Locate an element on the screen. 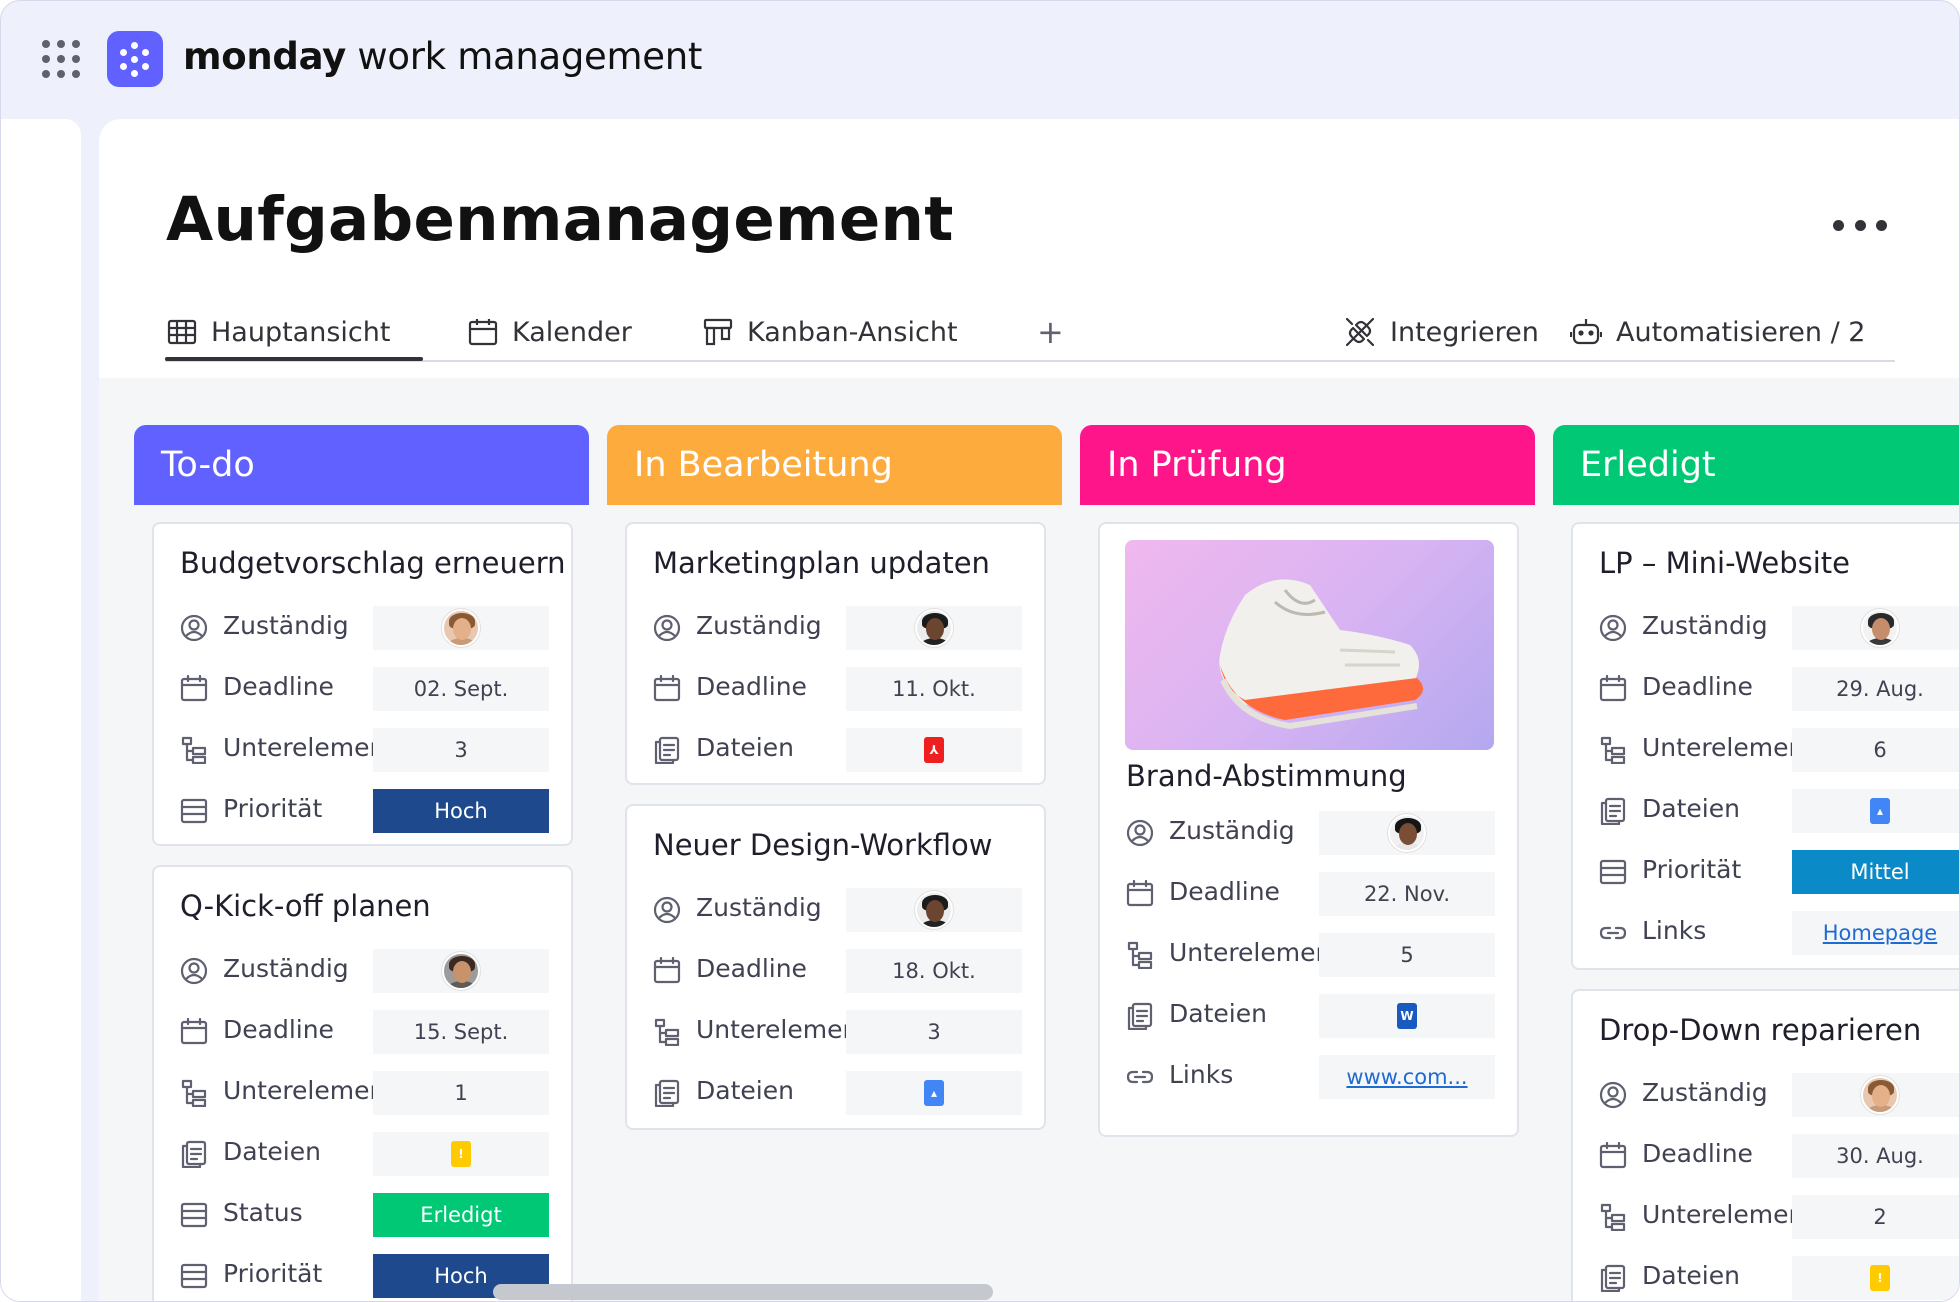  files-icon is located at coordinates (1613, 811).